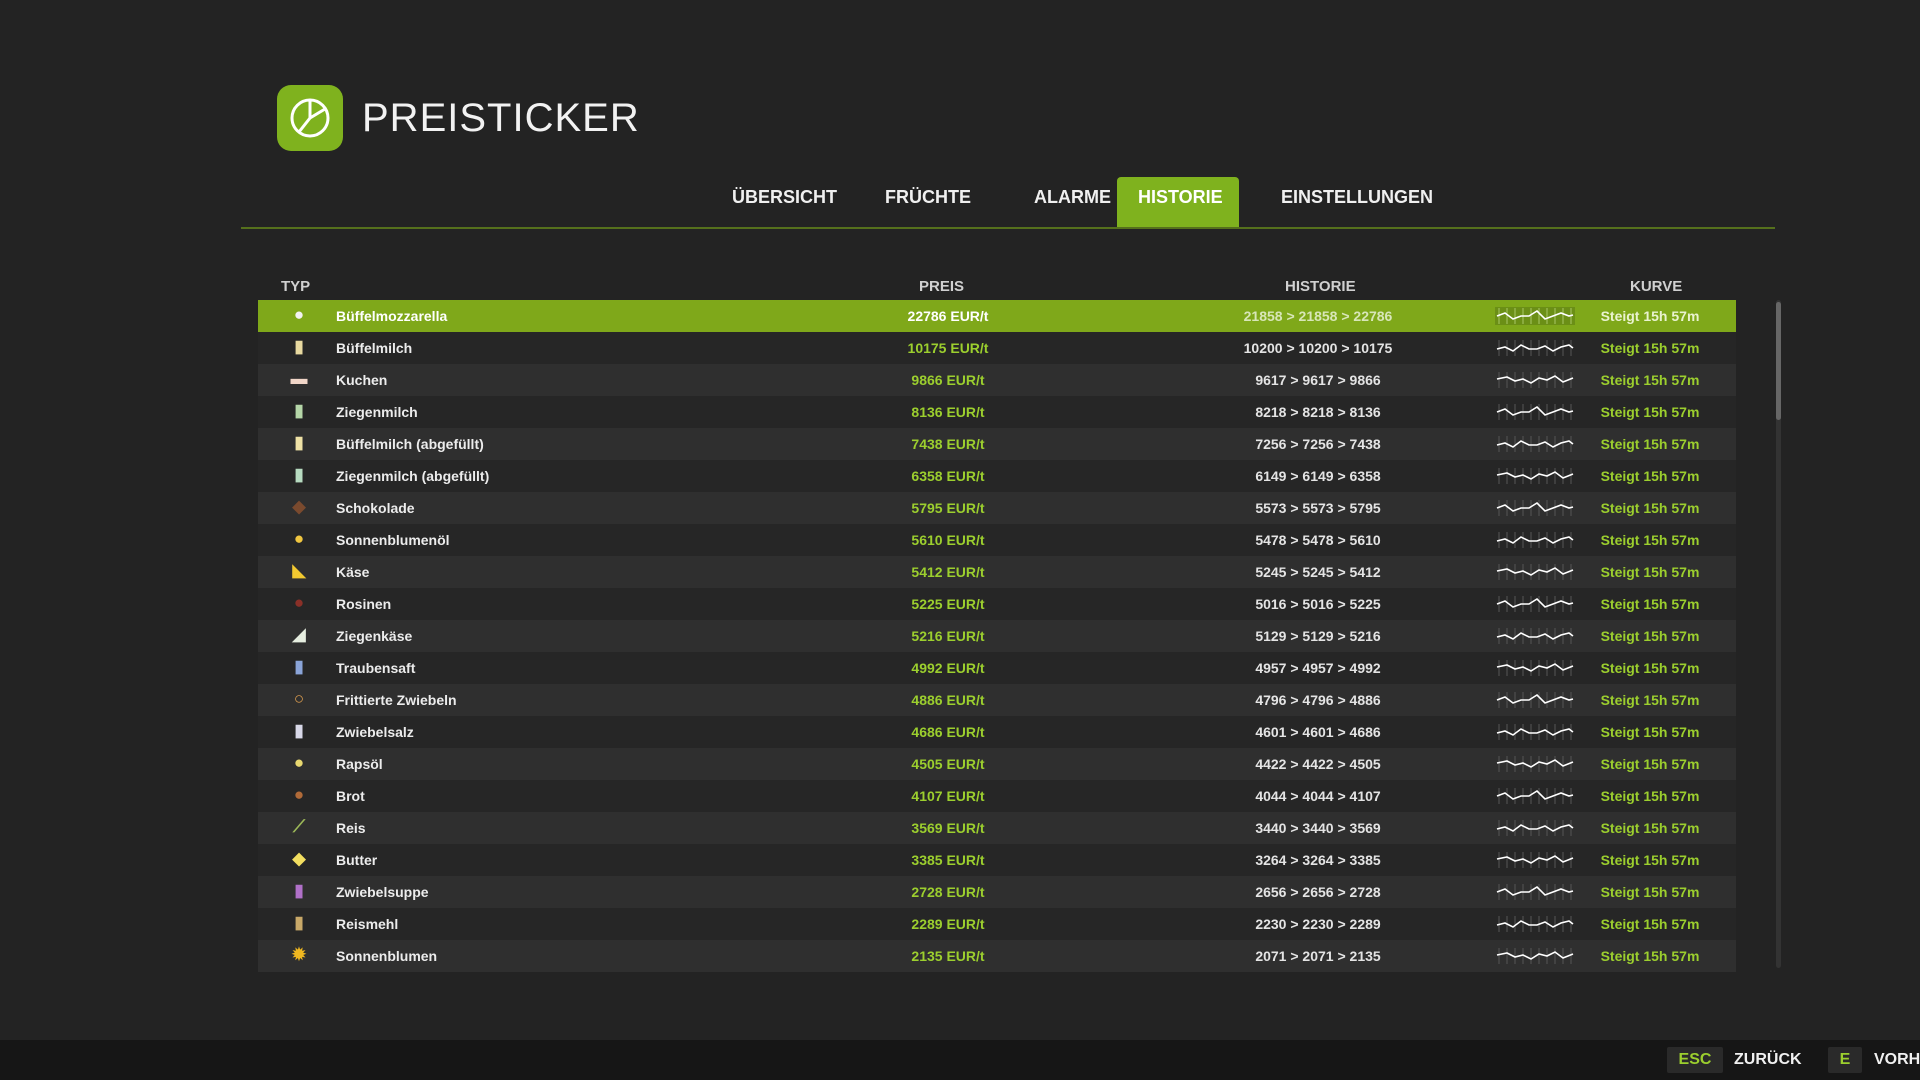 The height and width of the screenshot is (1080, 1920). I want to click on tab-uebersicht: ÜBERSICHT, so click(779, 202).